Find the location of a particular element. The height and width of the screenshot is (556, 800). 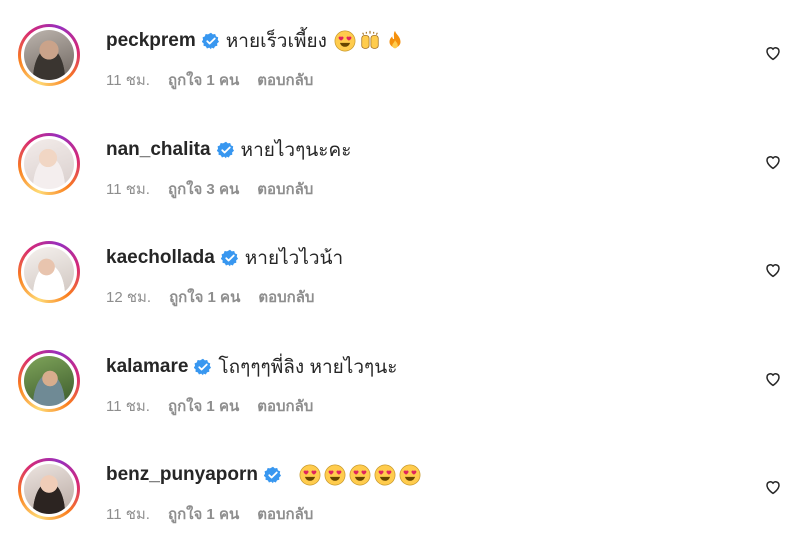

comment-timestamp: 12 ชม. is located at coordinates (129, 297).